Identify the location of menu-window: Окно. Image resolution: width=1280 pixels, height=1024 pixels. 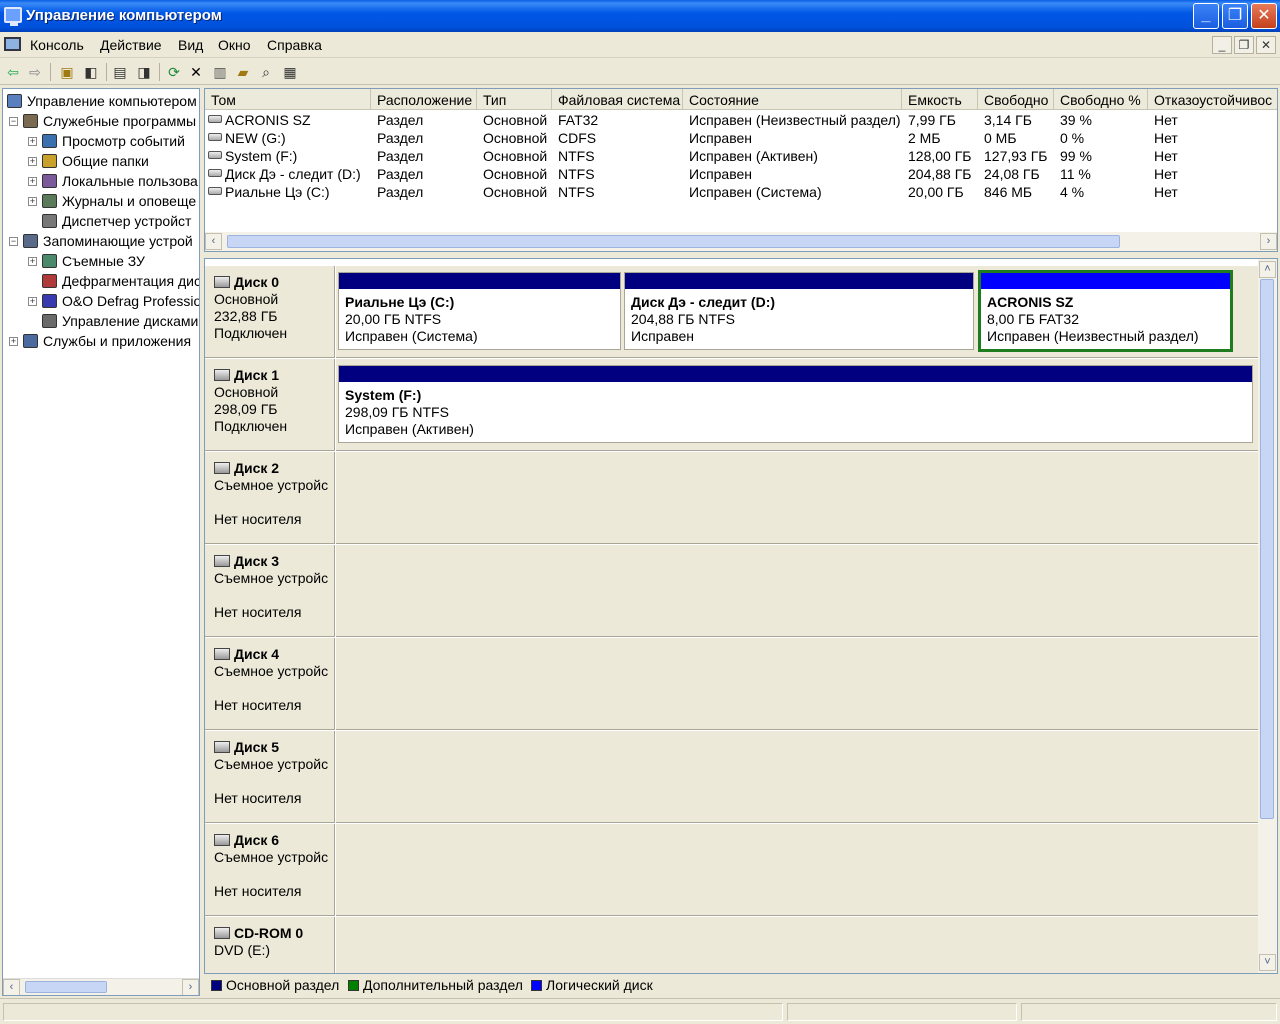
(234, 45).